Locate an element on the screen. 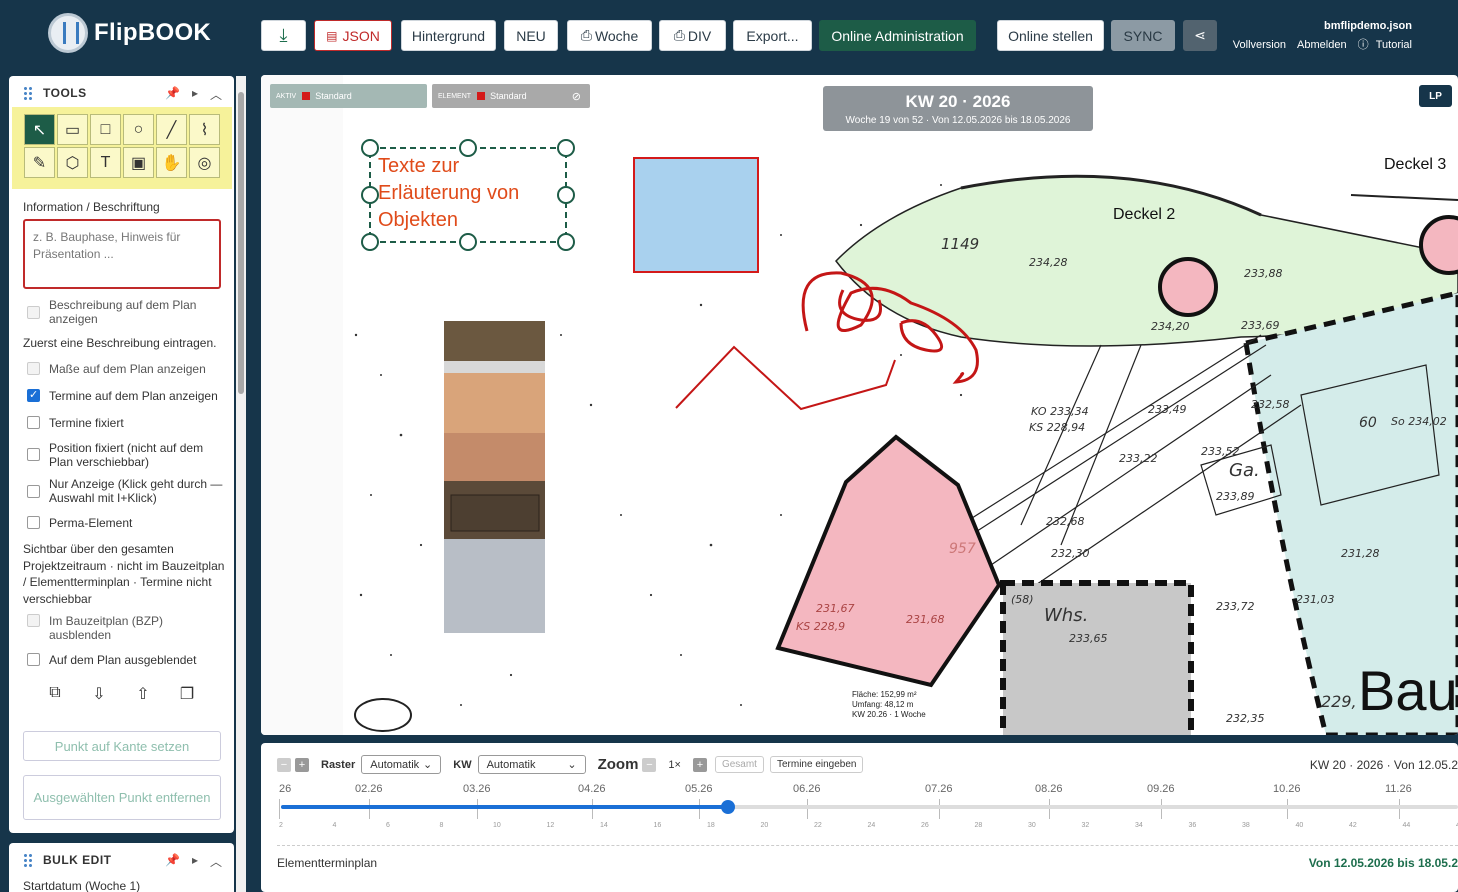 The height and width of the screenshot is (892, 1458). lp-button: LP is located at coordinates (1435, 96).